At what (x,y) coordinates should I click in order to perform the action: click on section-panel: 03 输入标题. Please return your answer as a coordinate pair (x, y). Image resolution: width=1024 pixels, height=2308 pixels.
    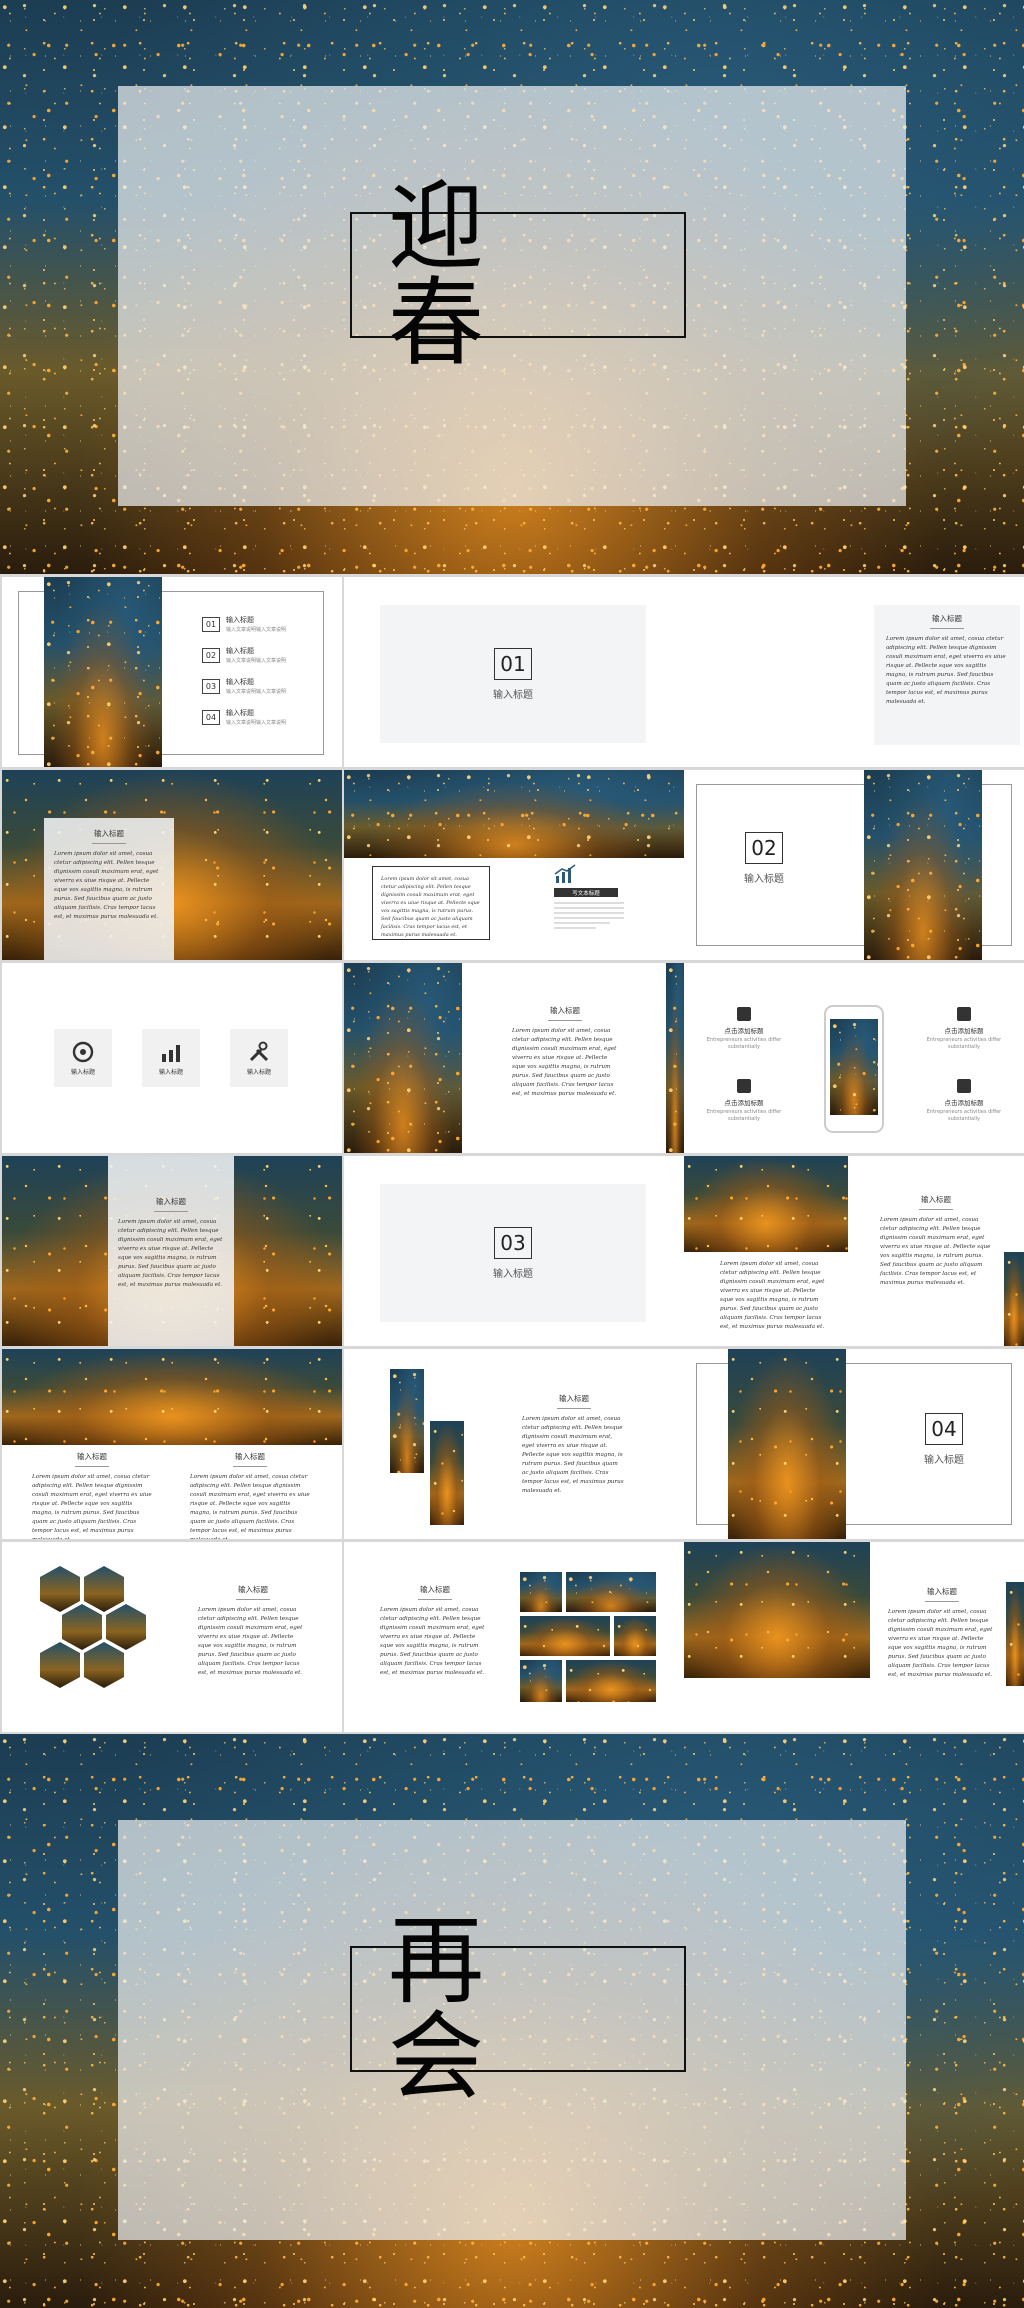
    Looking at the image, I should click on (513, 1253).